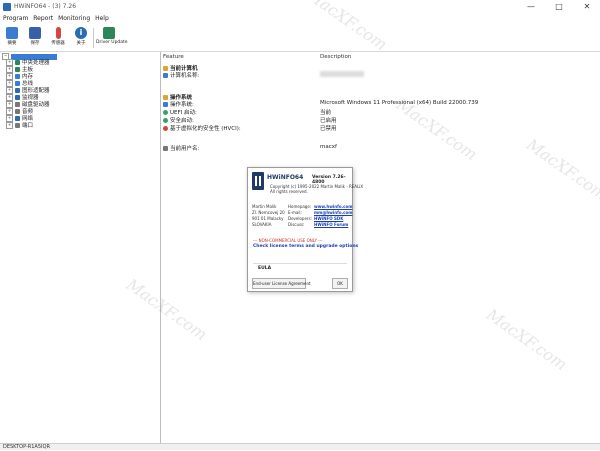 The height and width of the screenshot is (451, 600). What do you see at coordinates (264, 206) in the screenshot?
I see `address-line: Martin Malik` at bounding box center [264, 206].